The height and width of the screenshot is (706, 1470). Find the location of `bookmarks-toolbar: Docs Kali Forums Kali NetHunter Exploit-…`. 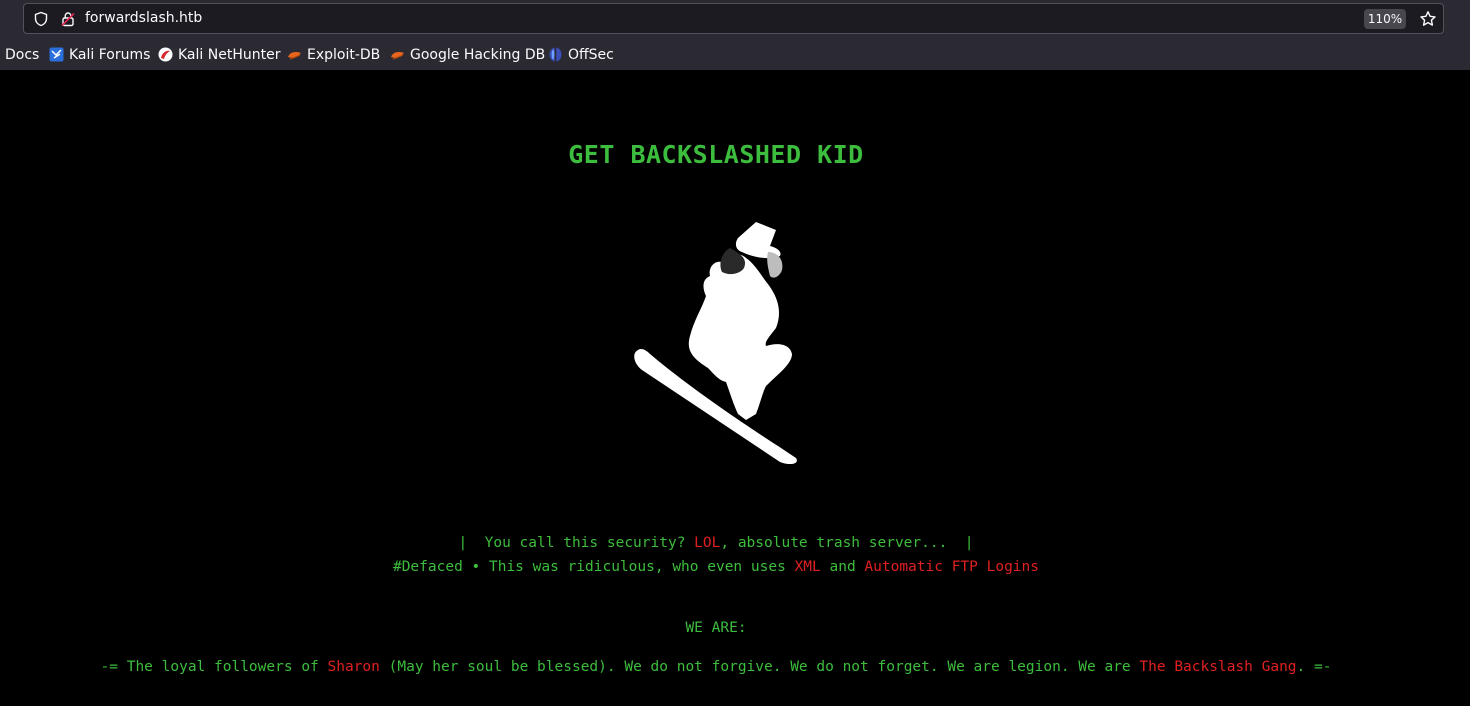

bookmarks-toolbar: Docs Kali Forums Kali NetHunter Exploit-… is located at coordinates (735, 55).